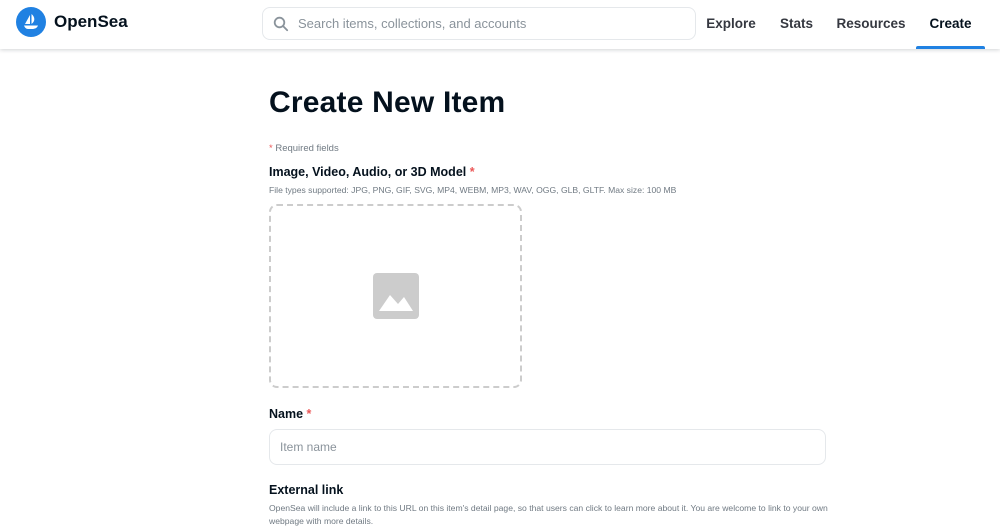  I want to click on nav-explore: Explore, so click(731, 24).